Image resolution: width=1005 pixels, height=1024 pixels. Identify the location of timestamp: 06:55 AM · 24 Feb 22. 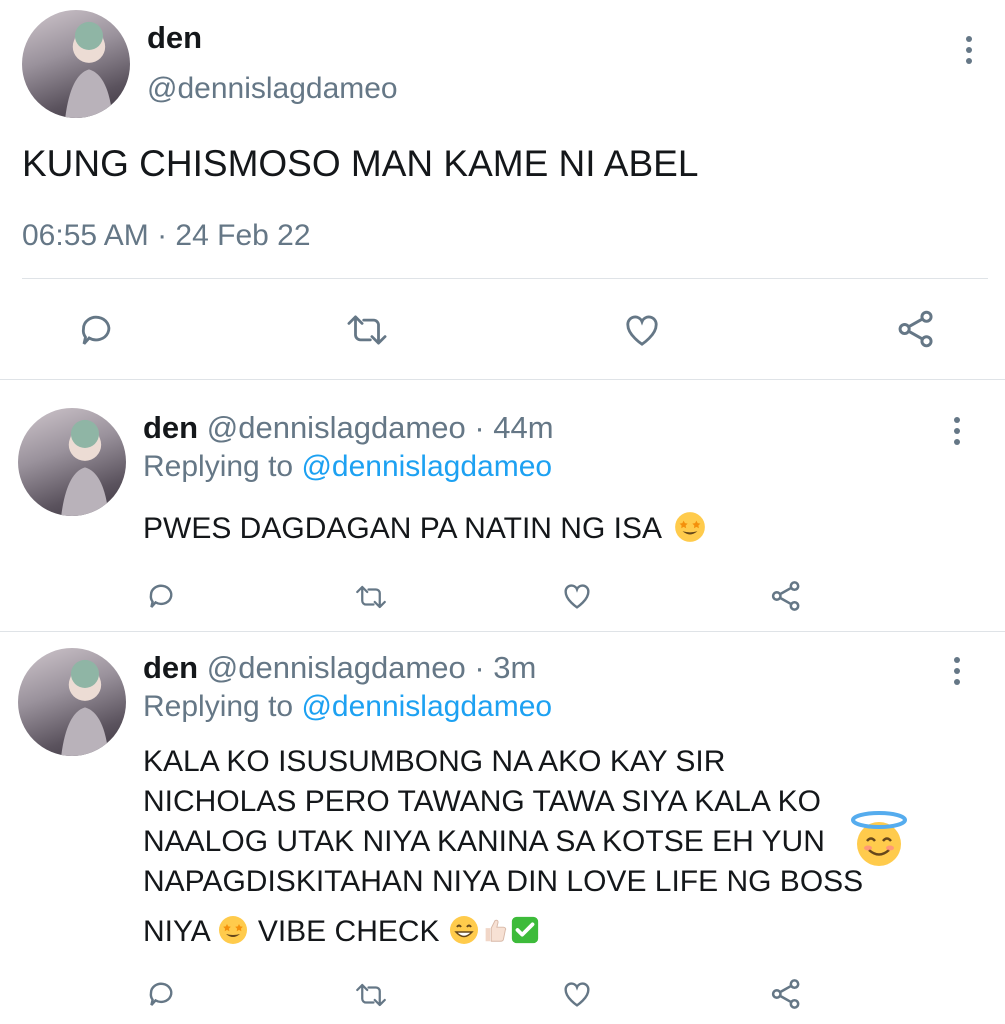
(166, 236).